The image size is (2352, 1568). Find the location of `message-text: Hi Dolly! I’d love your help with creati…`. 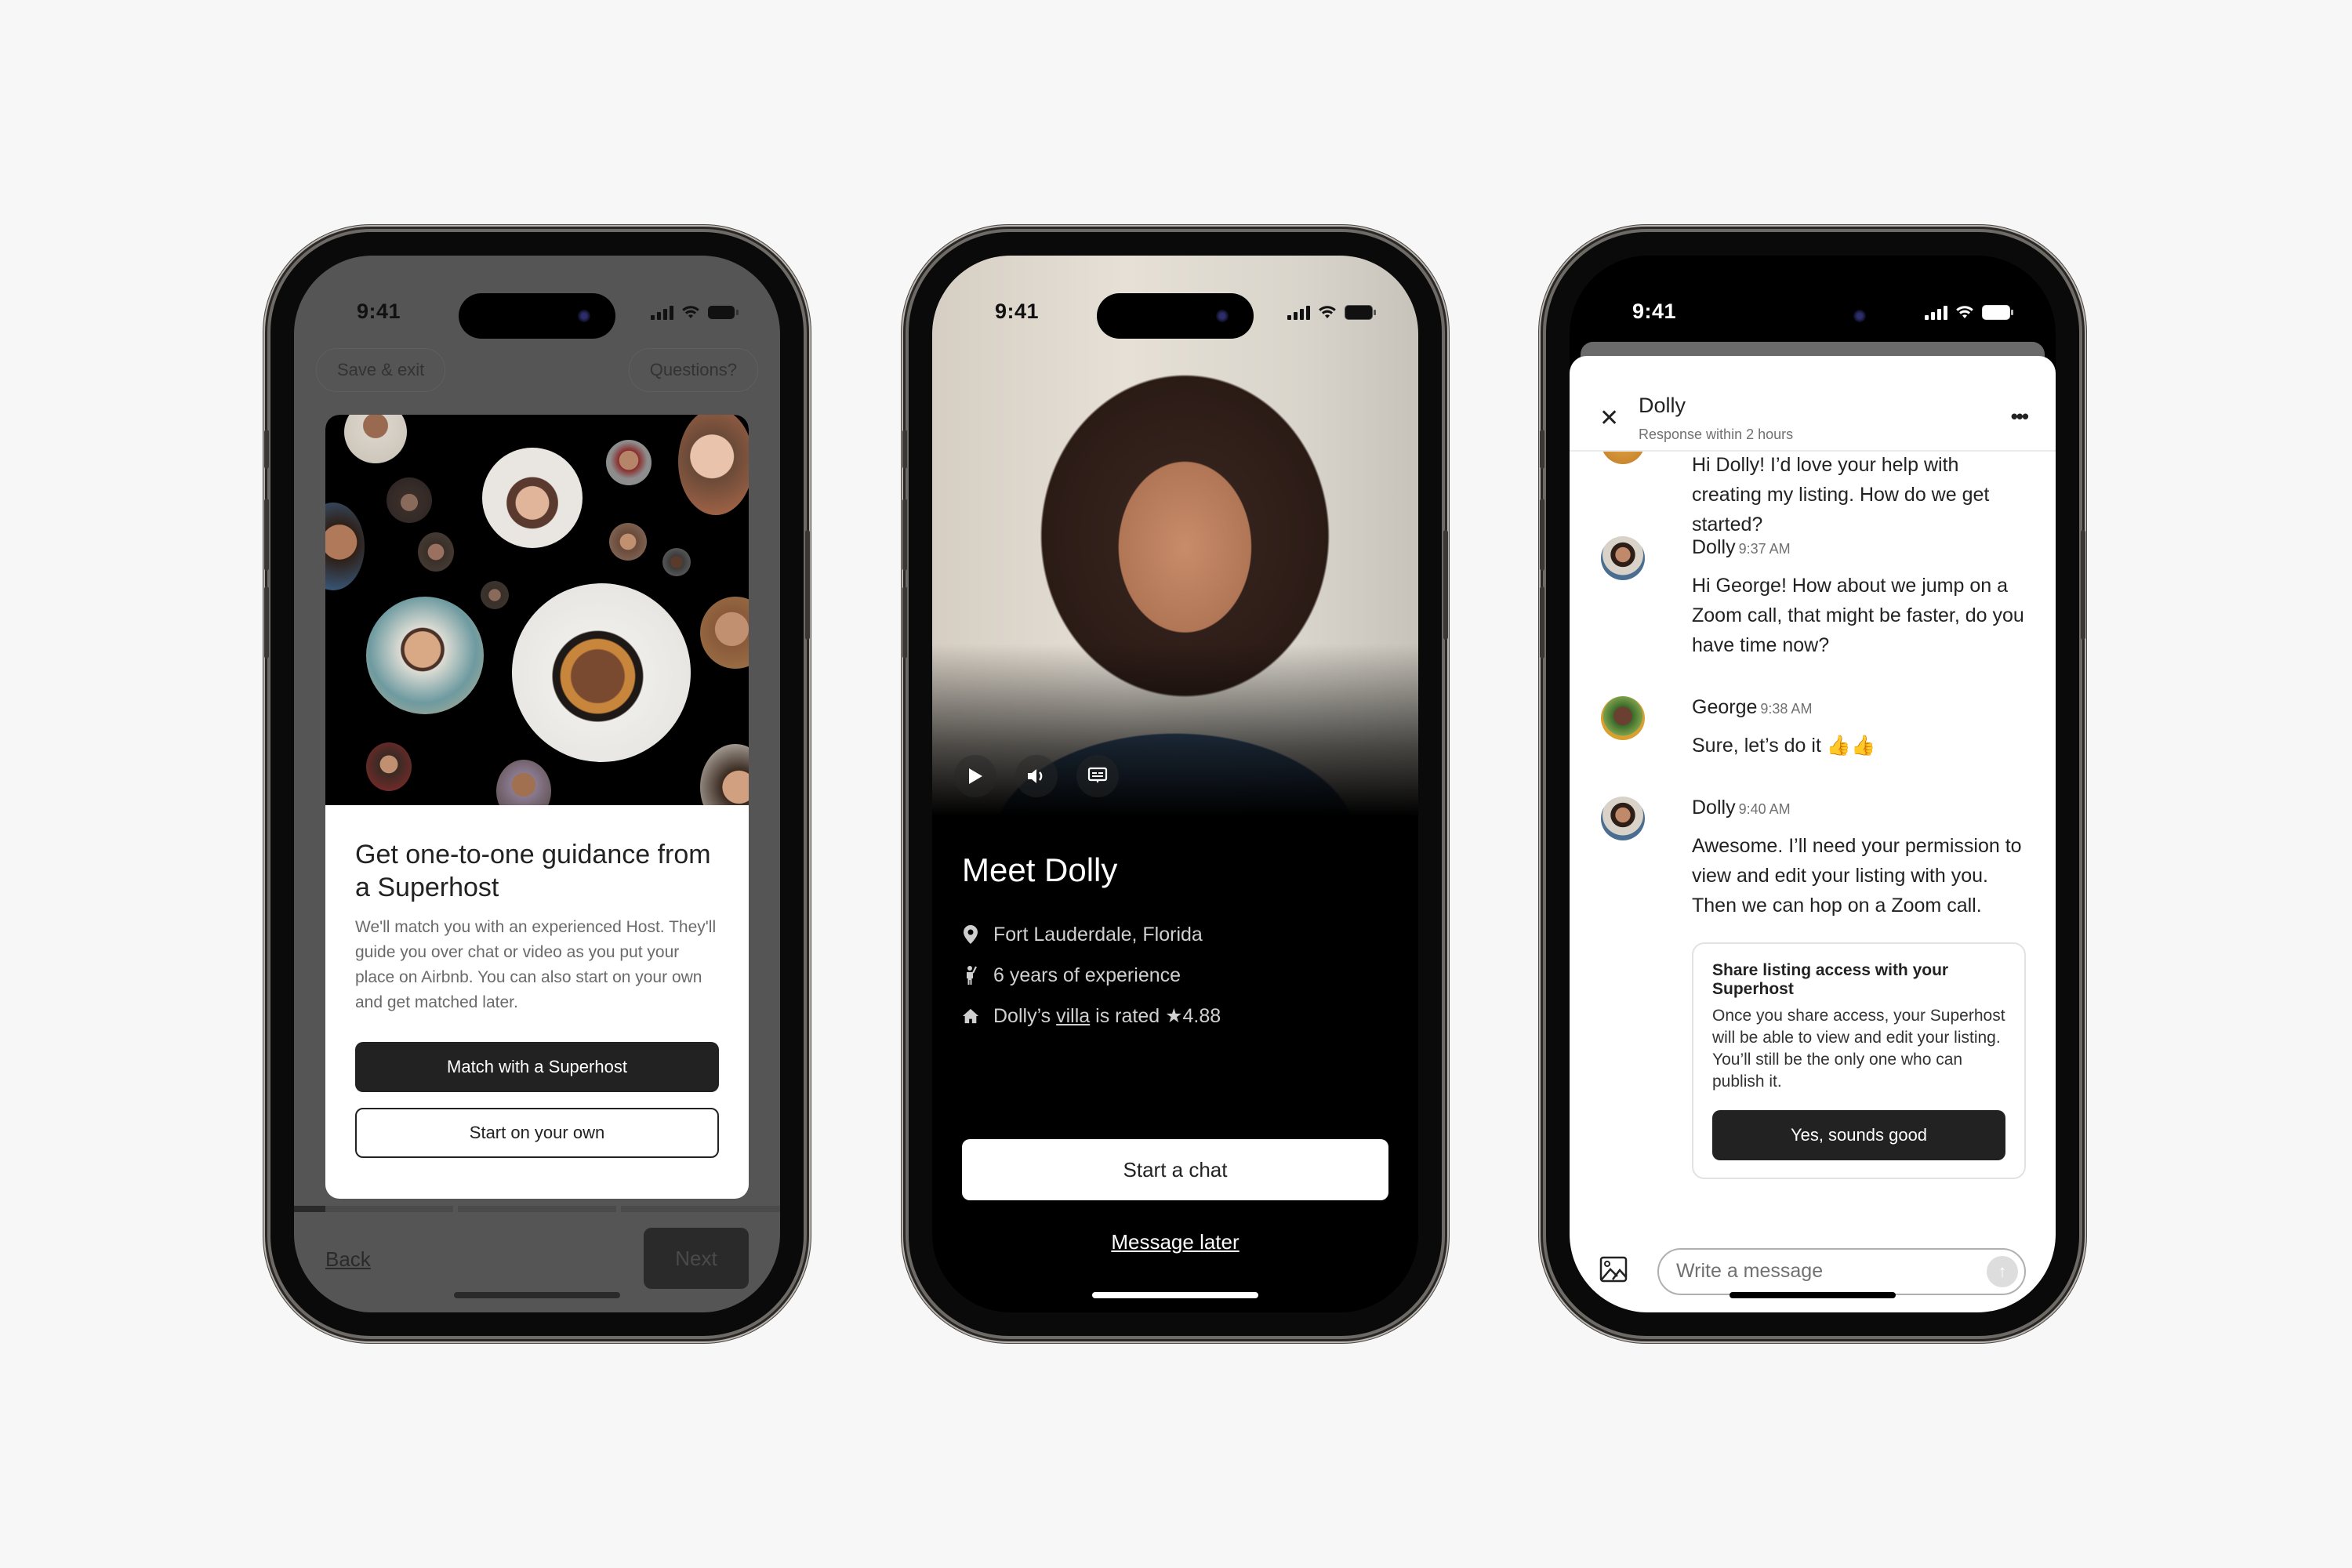

message-text: Hi Dolly! I’d love your help with creati… is located at coordinates (1841, 494).